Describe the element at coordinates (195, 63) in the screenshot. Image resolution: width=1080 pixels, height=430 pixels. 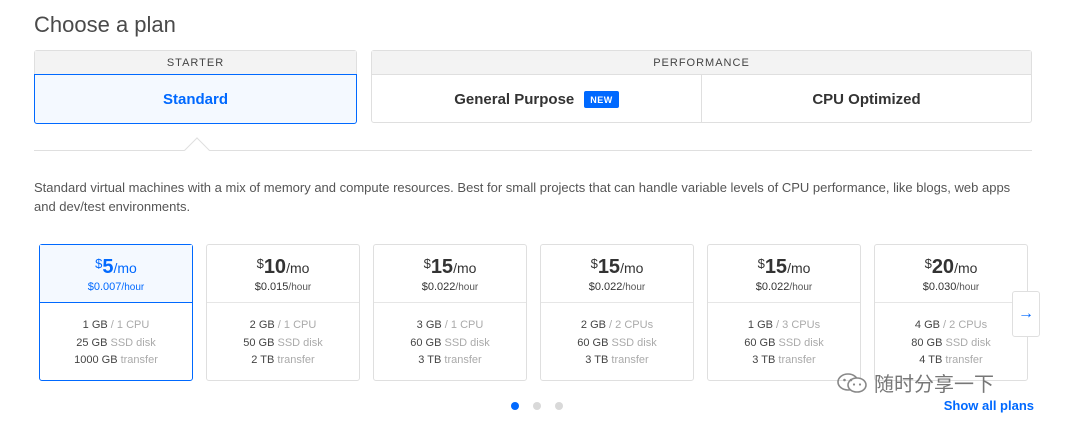
I see `starter-header: STARTER` at that location.